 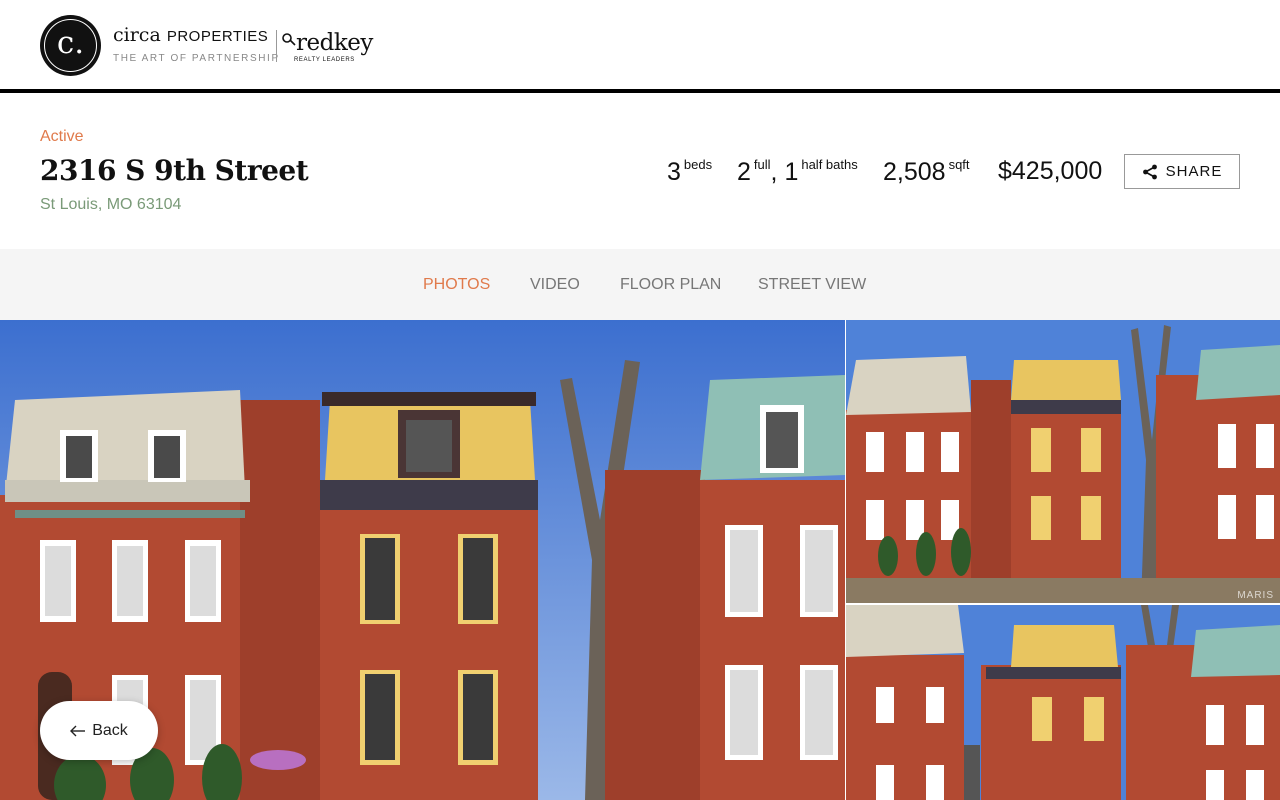 What do you see at coordinates (829, 164) in the screenshot?
I see `baths-half-unit: half baths` at bounding box center [829, 164].